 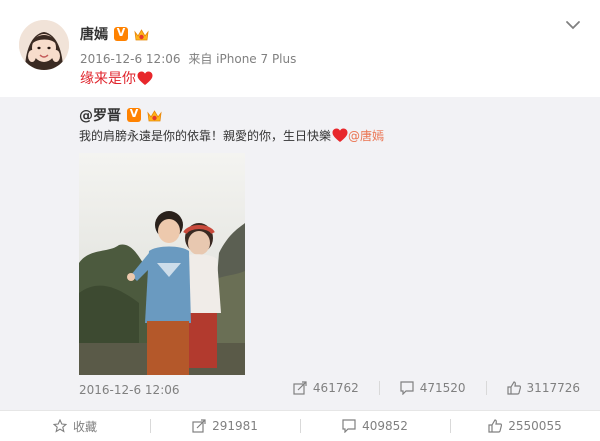 I want to click on original-stats: 461762 471520 3117726, so click(x=426, y=388).